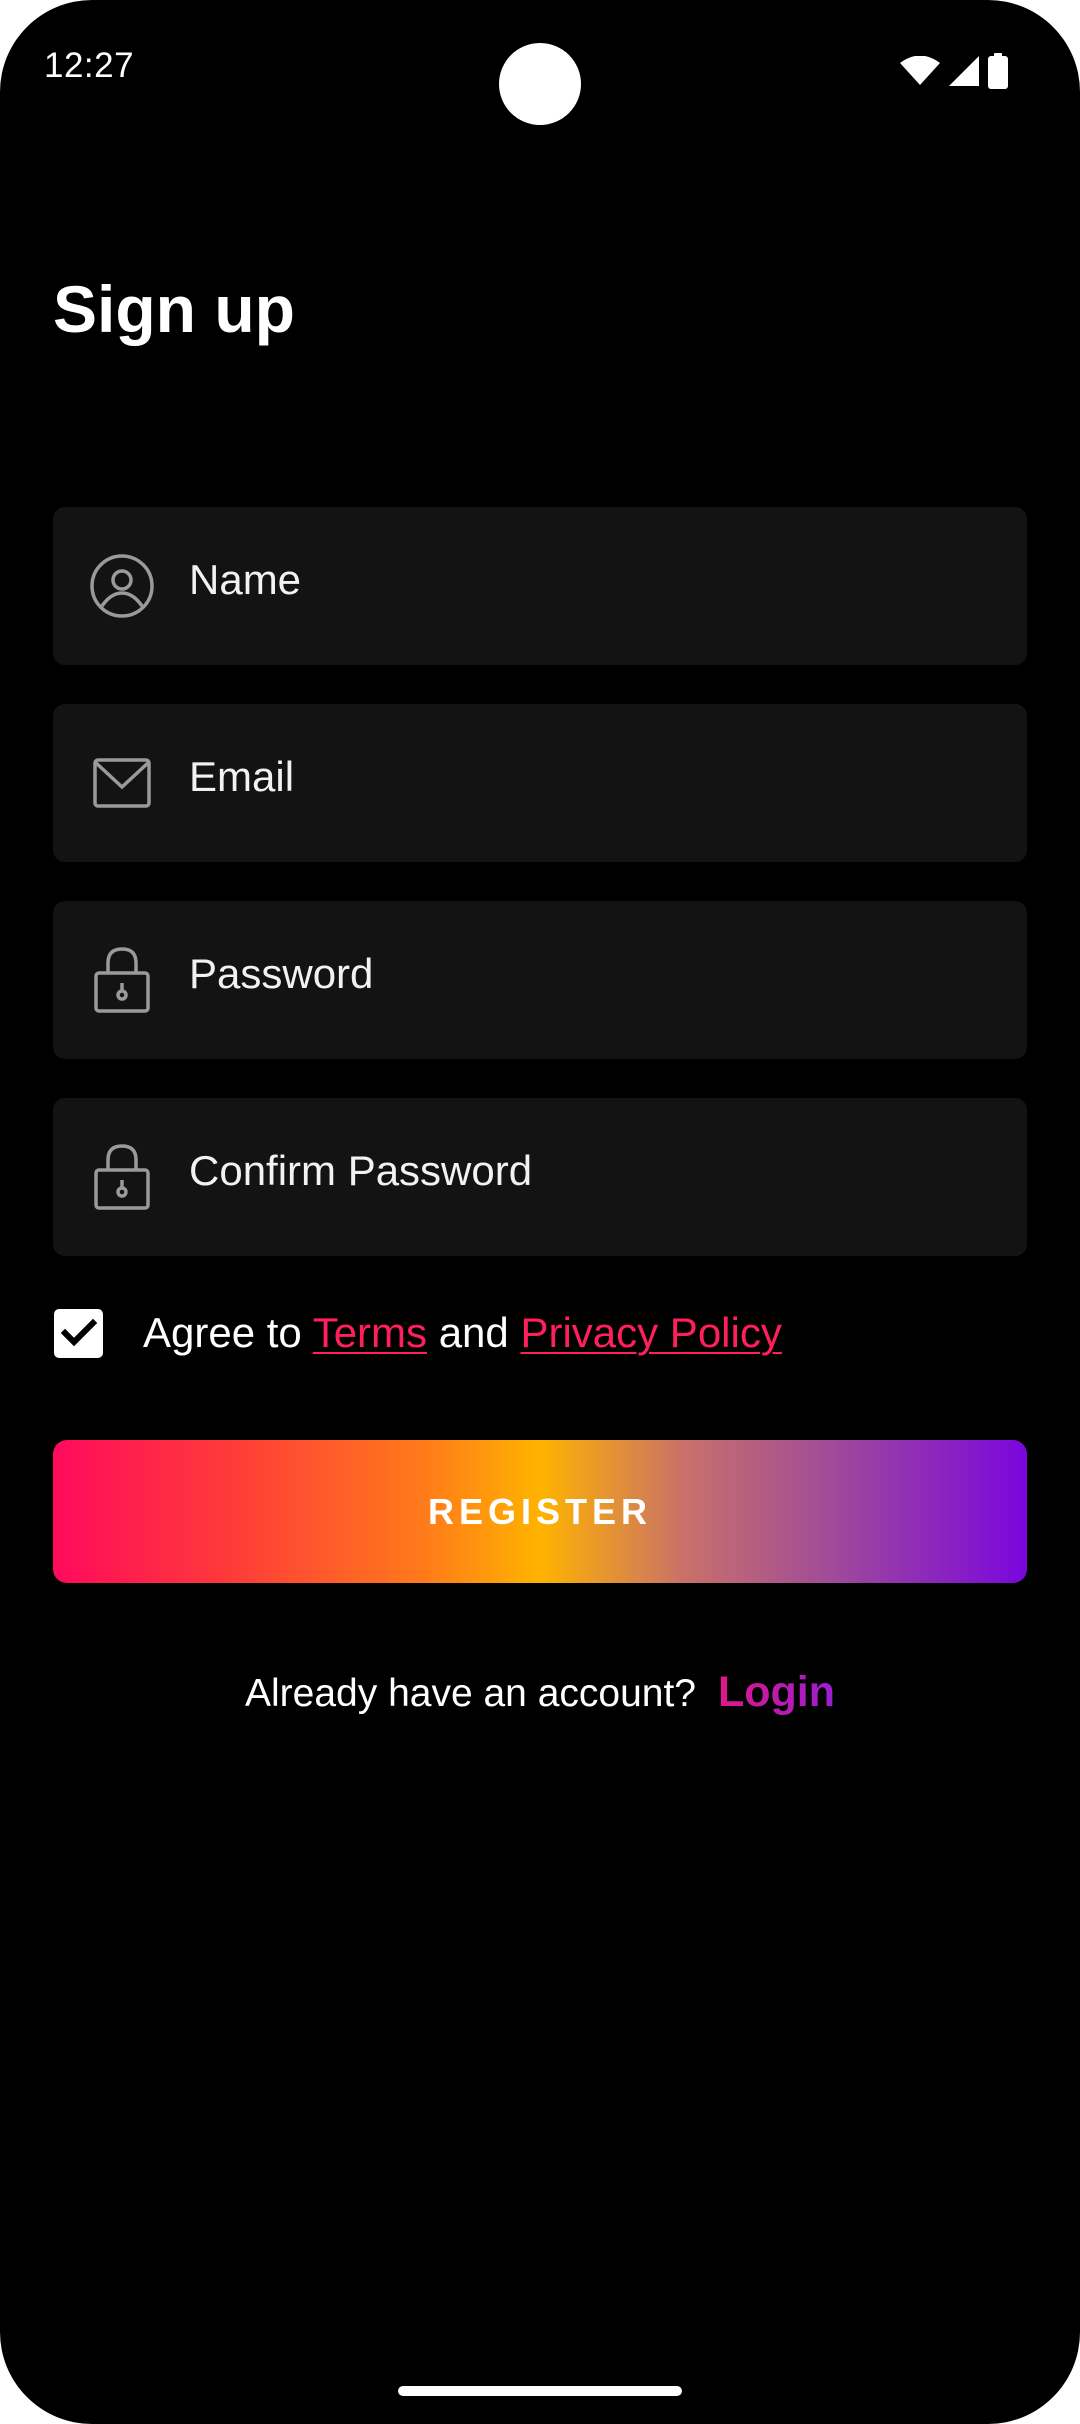 The width and height of the screenshot is (1080, 2424). What do you see at coordinates (470, 1693) in the screenshot?
I see `login-prompt: Already have an account?` at bounding box center [470, 1693].